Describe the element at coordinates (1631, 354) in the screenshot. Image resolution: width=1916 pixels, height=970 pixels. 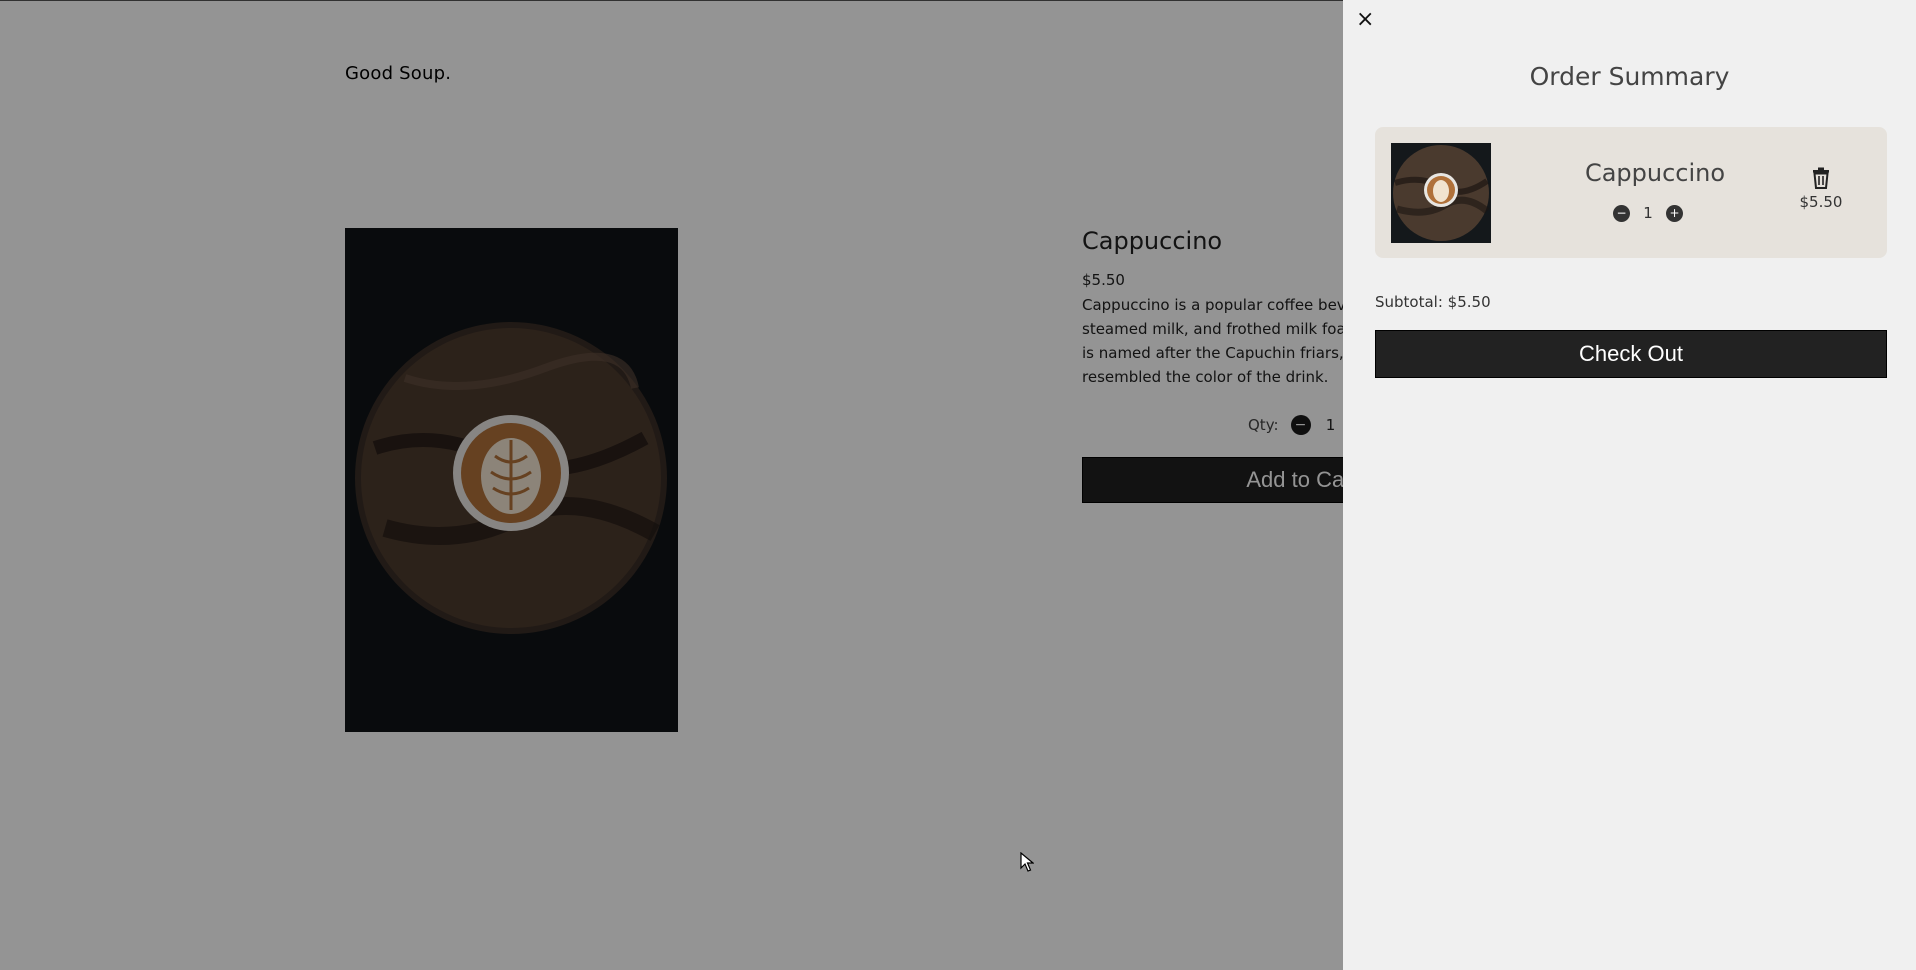
I see `checkout-button: Check Out` at that location.